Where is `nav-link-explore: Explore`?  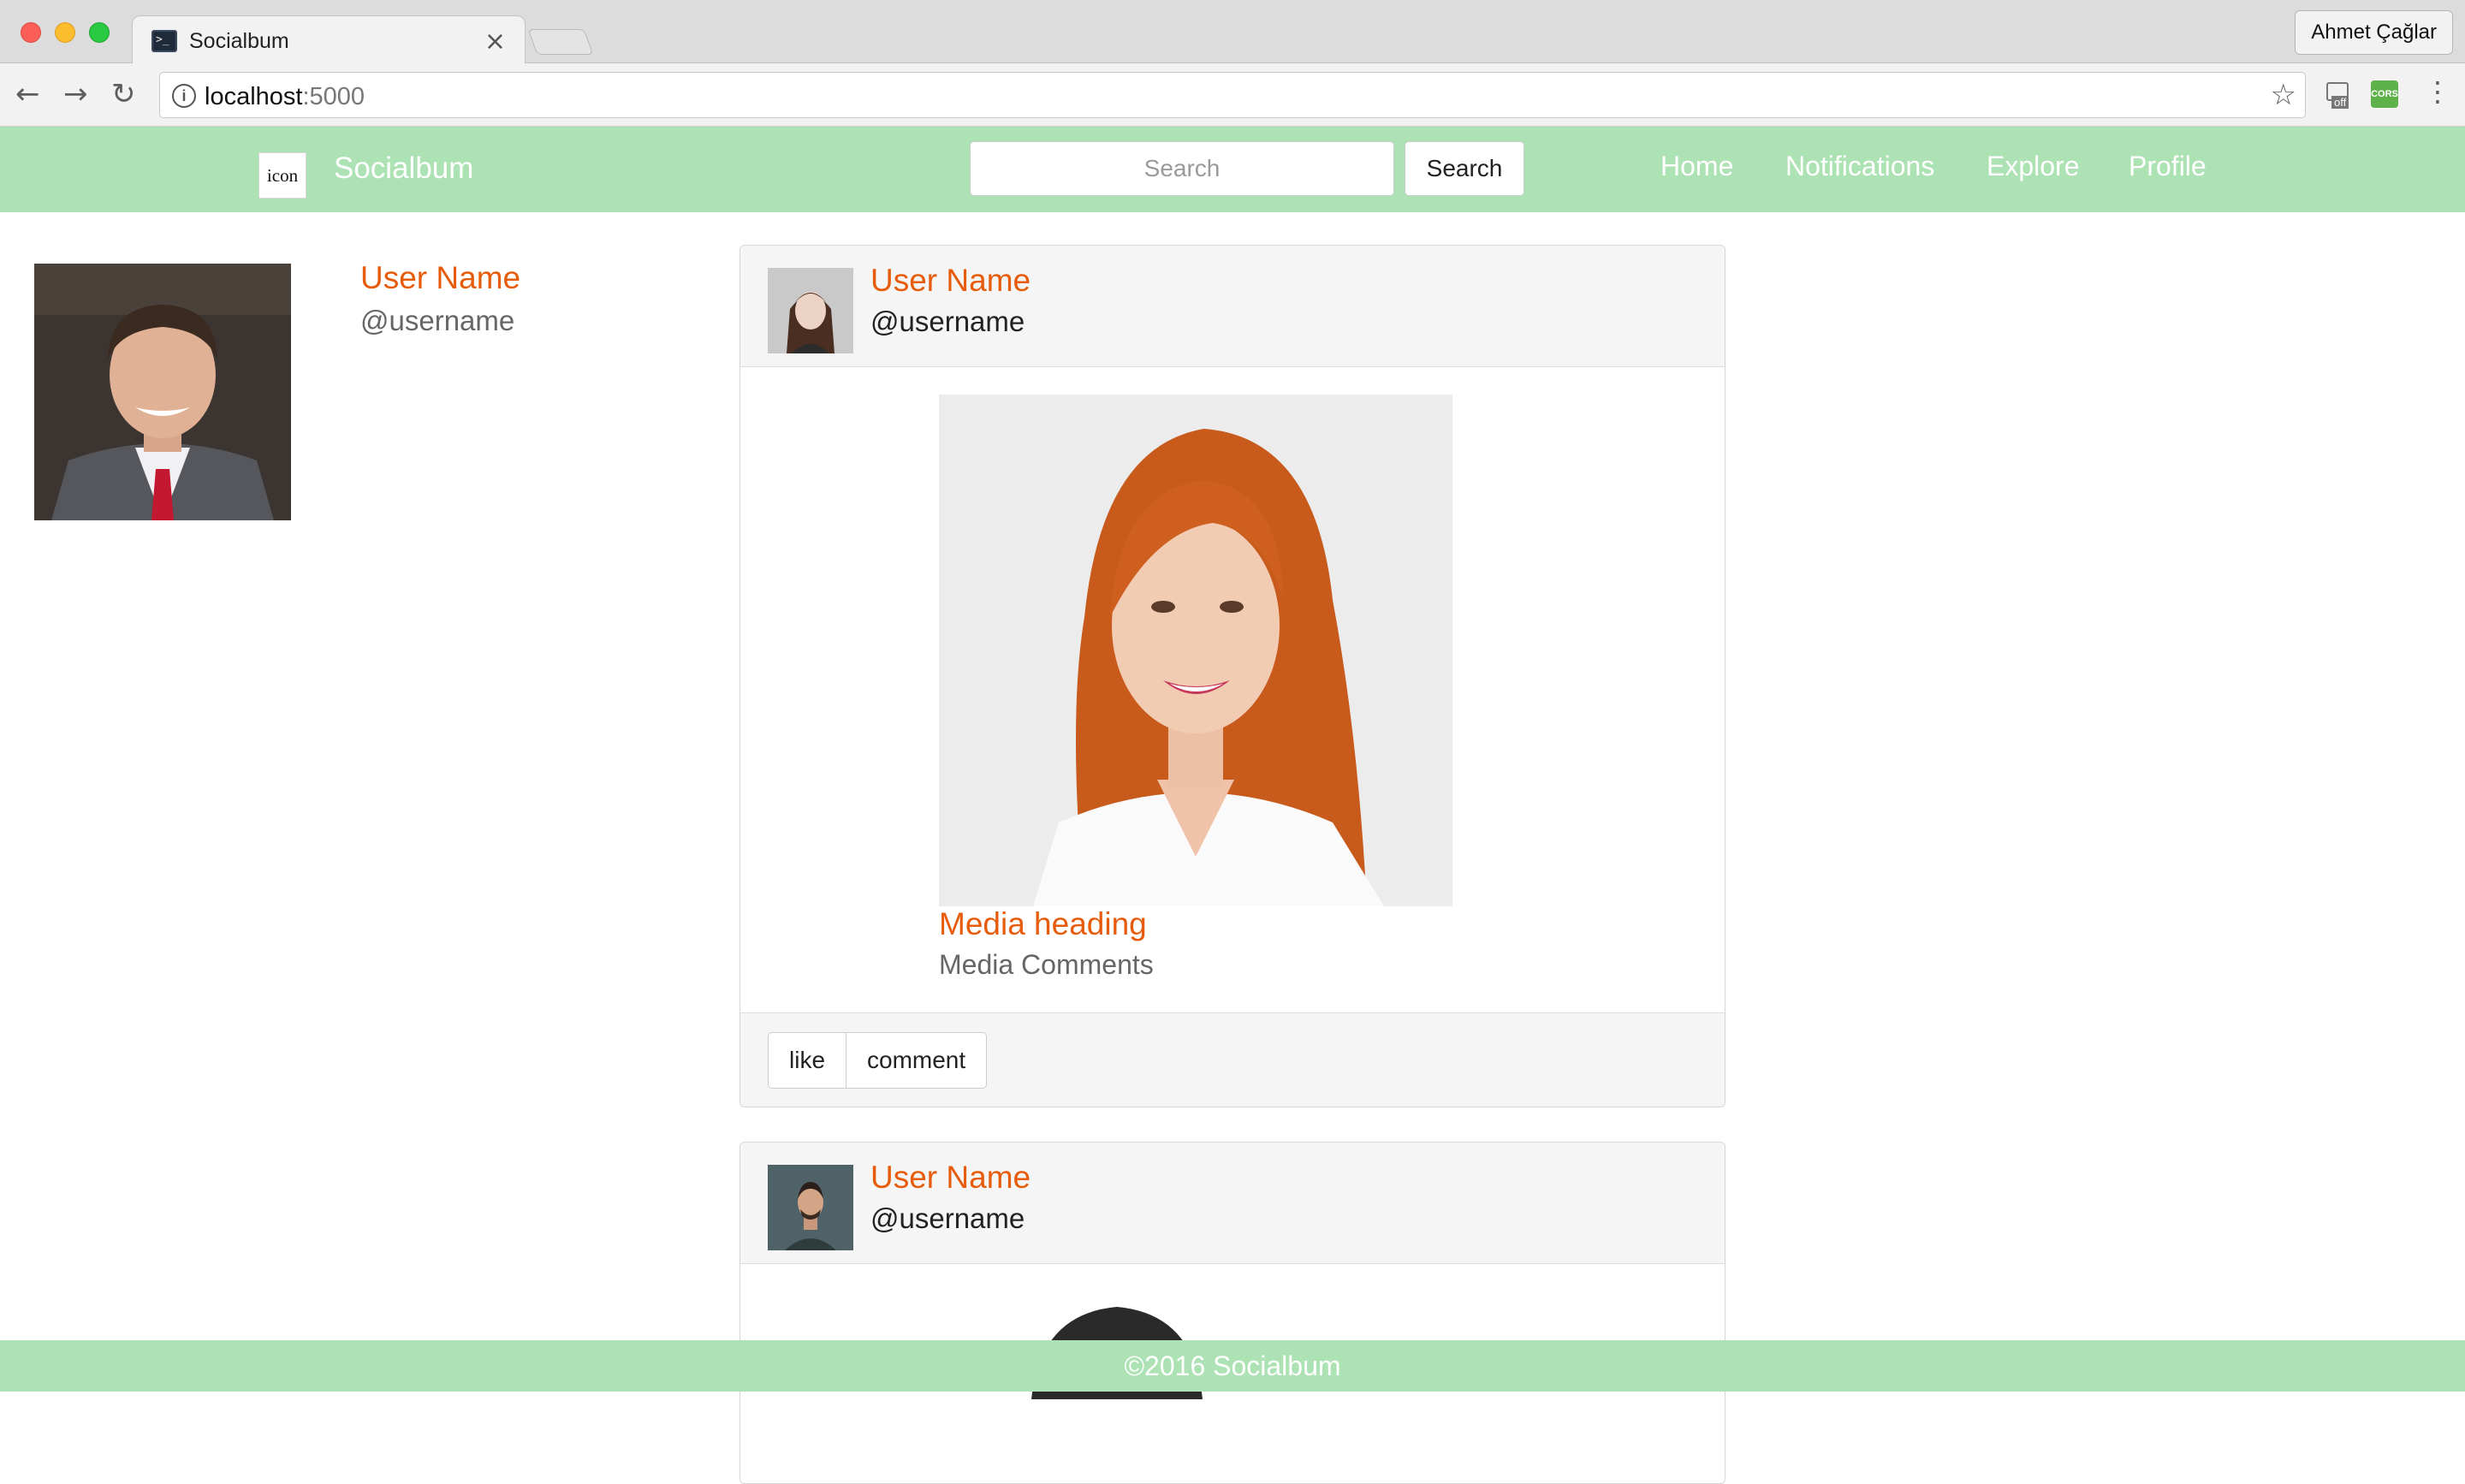 nav-link-explore: Explore is located at coordinates (2033, 167).